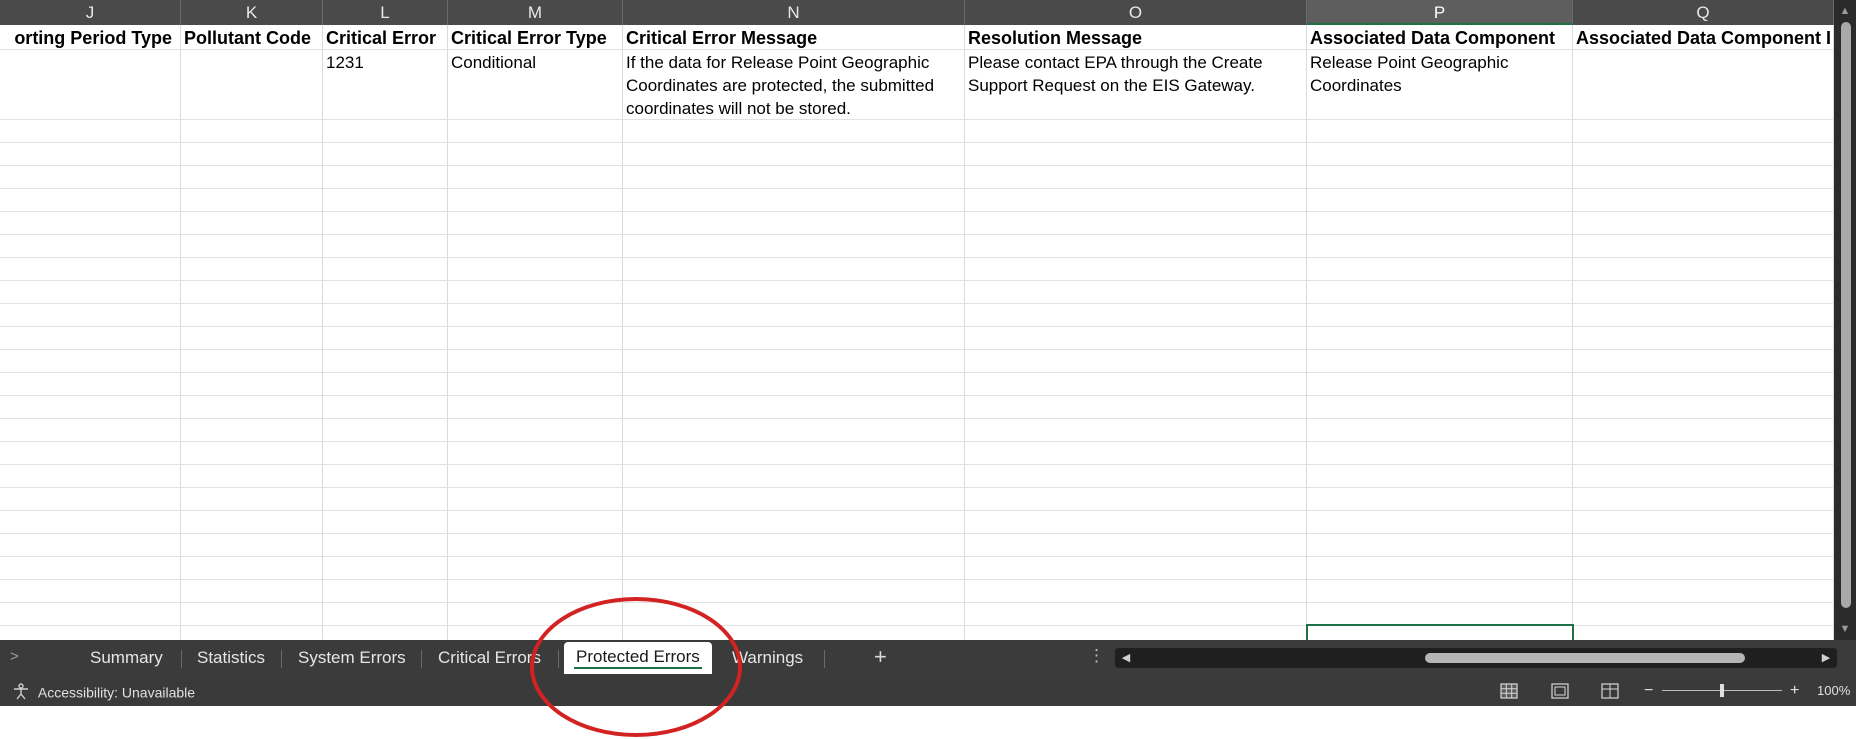 Image resolution: width=1856 pixels, height=739 pixels. What do you see at coordinates (535, 12) in the screenshot?
I see `column-header-M: M` at bounding box center [535, 12].